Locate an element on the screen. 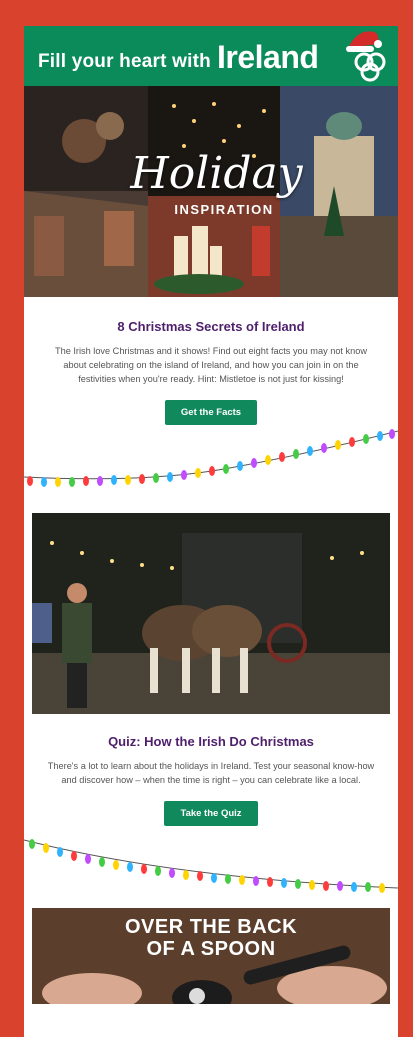  hero-subtitle: INSPIRATION is located at coordinates (224, 209).